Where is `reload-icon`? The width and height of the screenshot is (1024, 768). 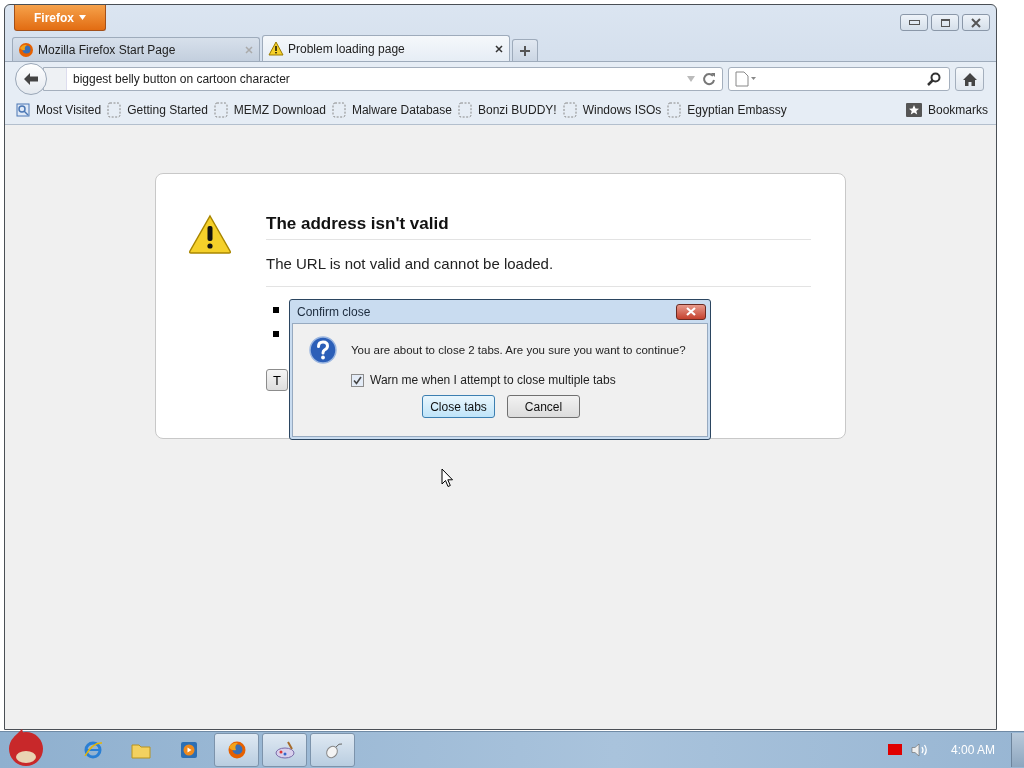
reload-icon is located at coordinates (709, 79).